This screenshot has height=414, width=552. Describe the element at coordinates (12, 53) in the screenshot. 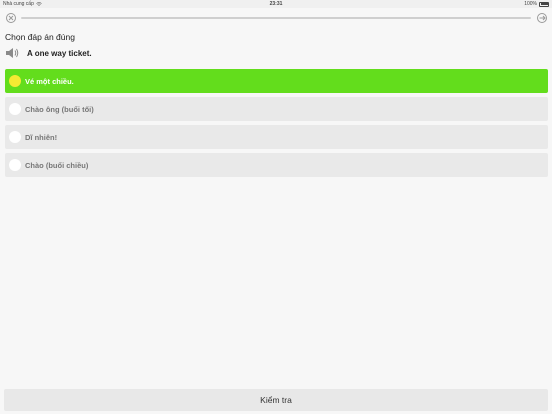

I see `speaker-icon` at that location.